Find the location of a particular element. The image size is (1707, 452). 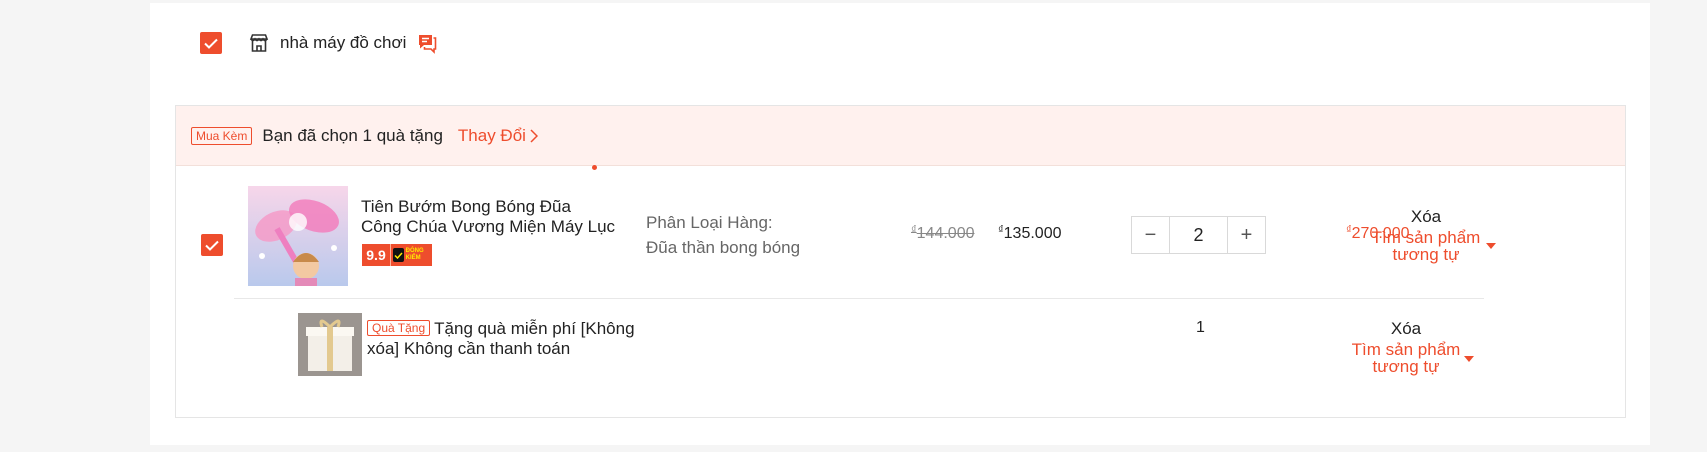

increase-button: + is located at coordinates (1246, 235).